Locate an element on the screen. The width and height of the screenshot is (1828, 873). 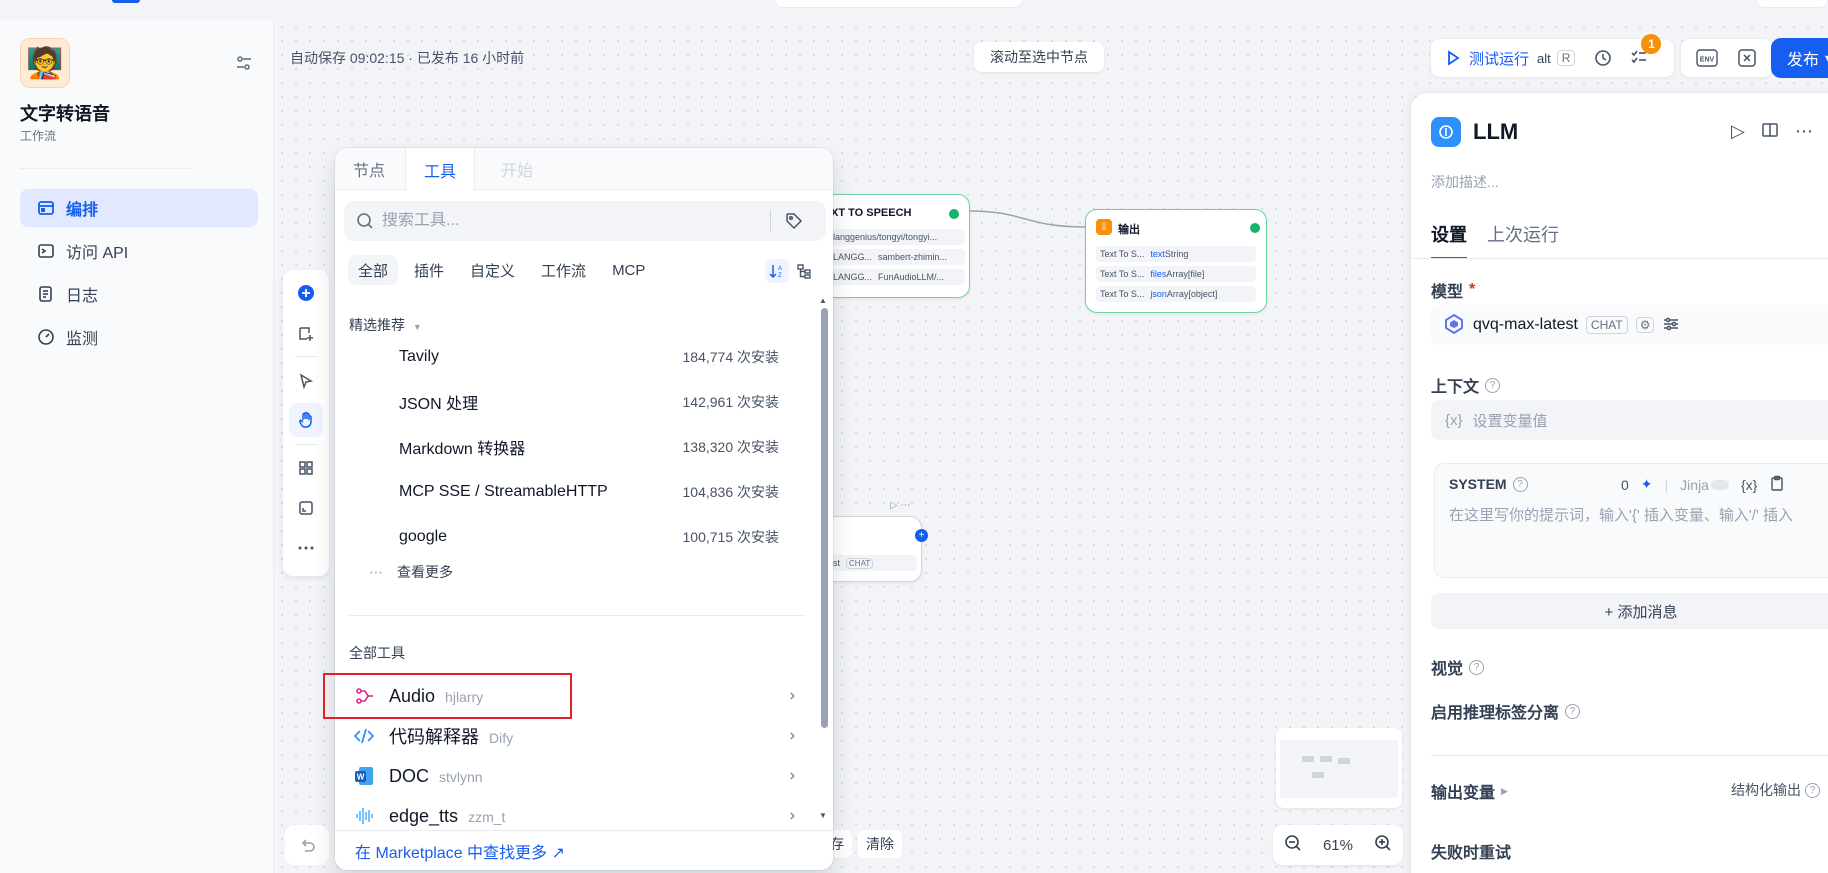
tag-icon is located at coordinates (794, 221).